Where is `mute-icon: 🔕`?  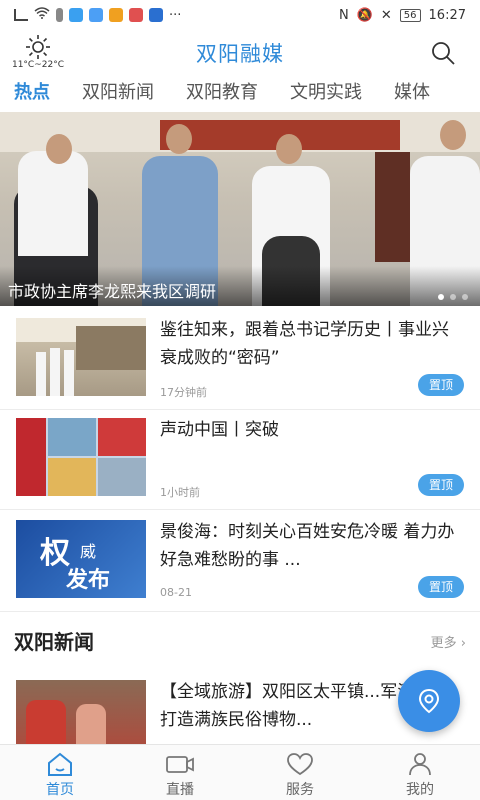
mute-icon: 🔕 is located at coordinates (364, 15).